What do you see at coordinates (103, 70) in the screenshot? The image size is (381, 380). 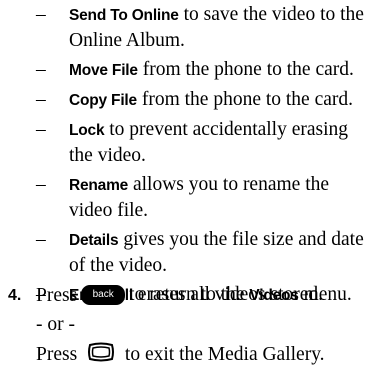 I see `option-keyword: Move File` at bounding box center [103, 70].